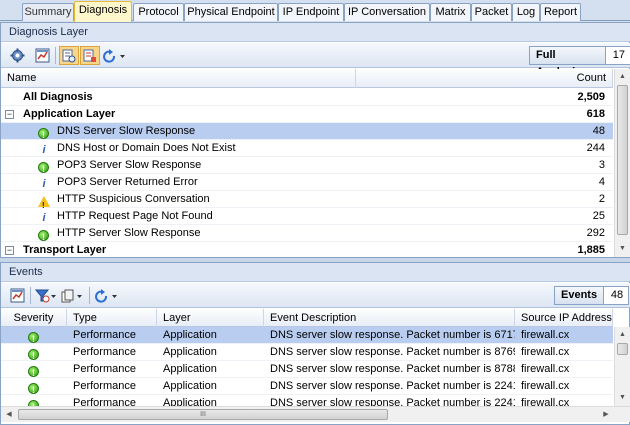 The width and height of the screenshot is (630, 425). Describe the element at coordinates (595, 114) in the screenshot. I see `tree-row-count: 618` at that location.